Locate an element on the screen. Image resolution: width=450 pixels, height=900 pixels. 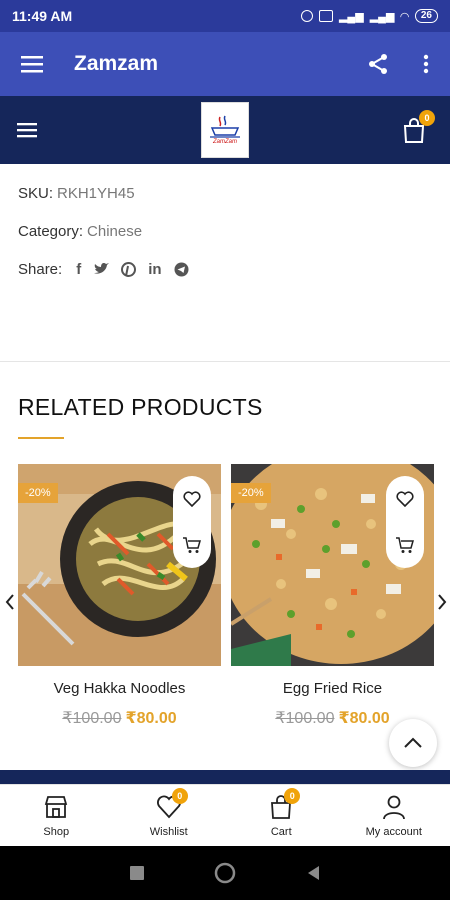
product-card: -20% Egg Fried Rice ₹100.00 ₹80.00 is located at coordinates (332, 596).